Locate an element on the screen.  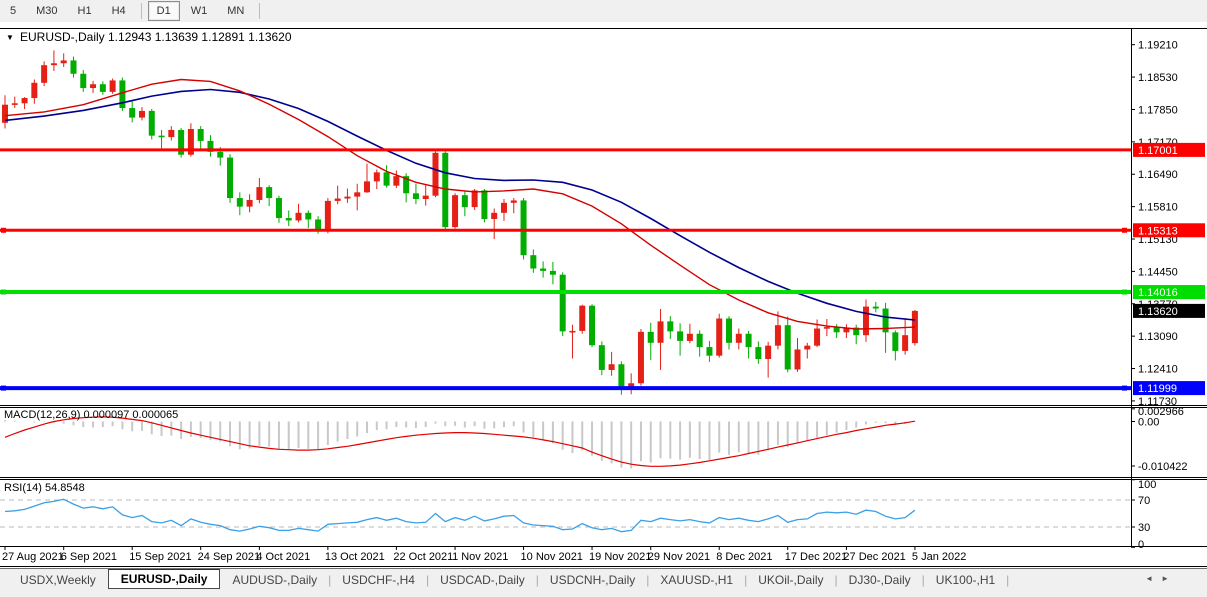
tab-scroll-left-icon: ◄ is located at coordinates (1153, 578).